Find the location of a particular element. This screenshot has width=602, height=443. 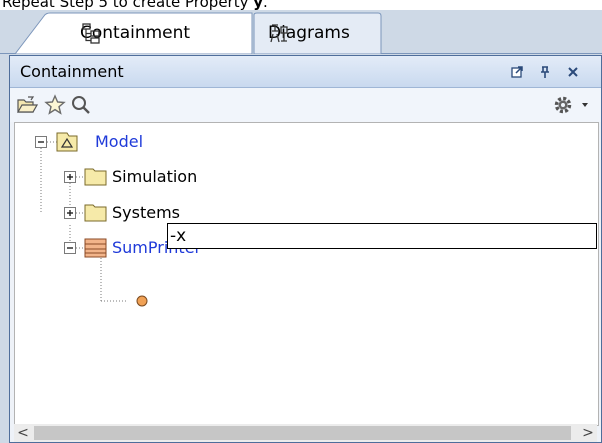

tab-bar: Containment Diagrams is located at coordinates (301, 32).